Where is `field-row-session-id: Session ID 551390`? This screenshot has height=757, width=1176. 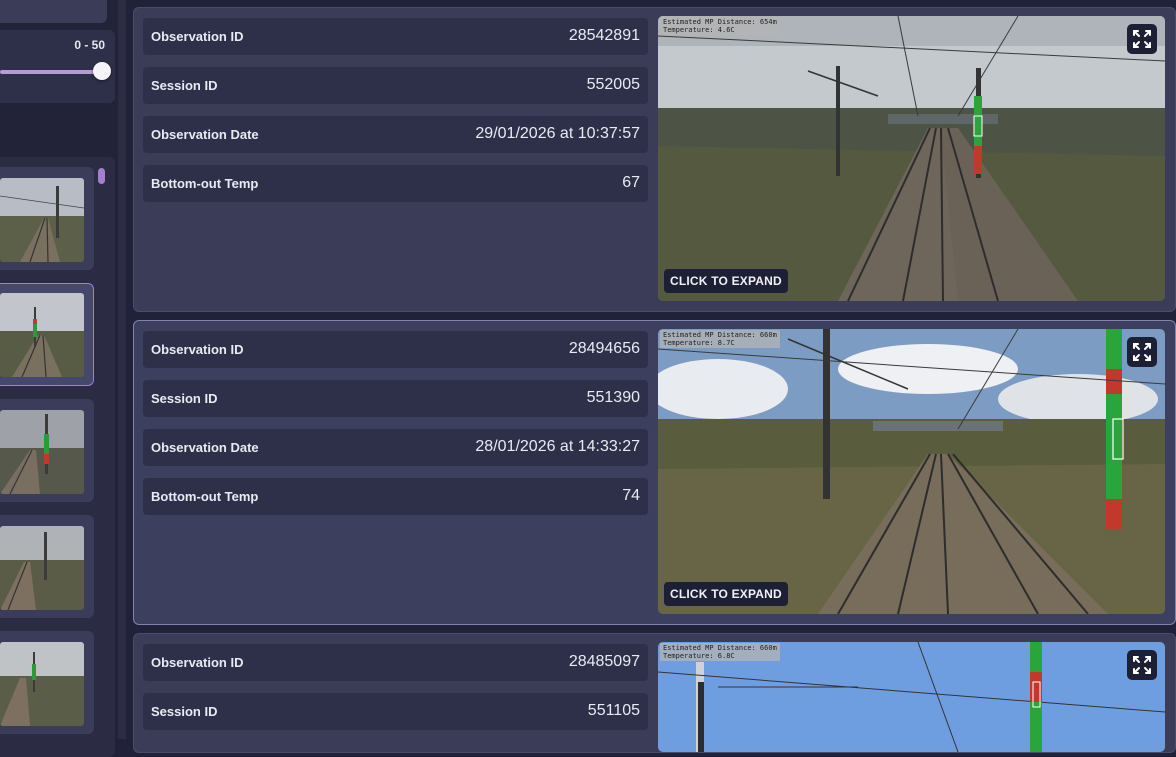 field-row-session-id: Session ID 551390 is located at coordinates (395, 398).